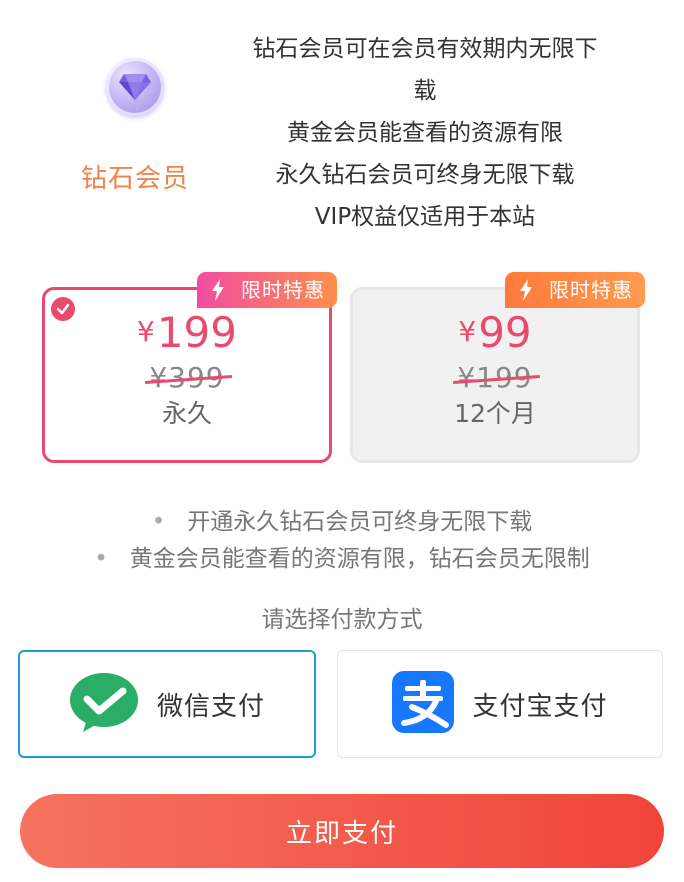 The height and width of the screenshot is (882, 684). What do you see at coordinates (135, 126) in the screenshot?
I see `membership-level: 钻石会员` at bounding box center [135, 126].